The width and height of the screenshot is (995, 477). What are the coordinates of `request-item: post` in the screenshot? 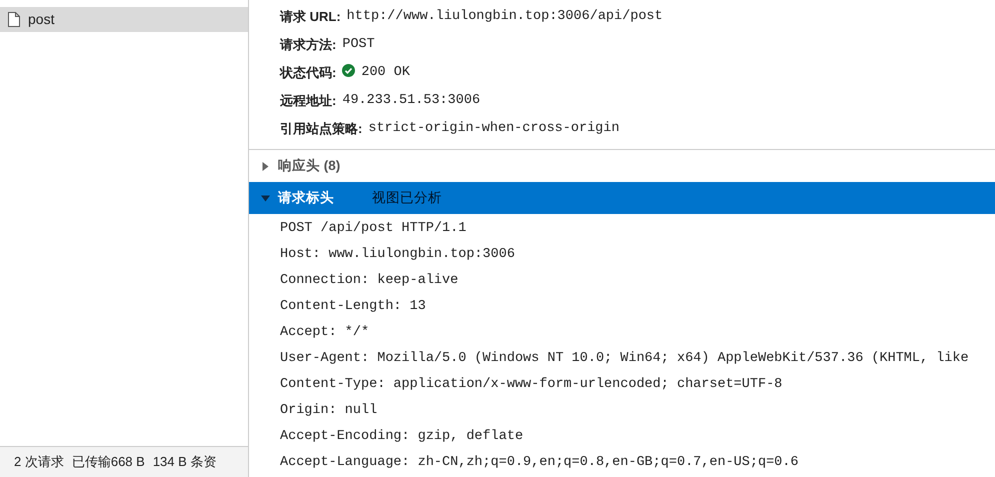 It's located at (124, 19).